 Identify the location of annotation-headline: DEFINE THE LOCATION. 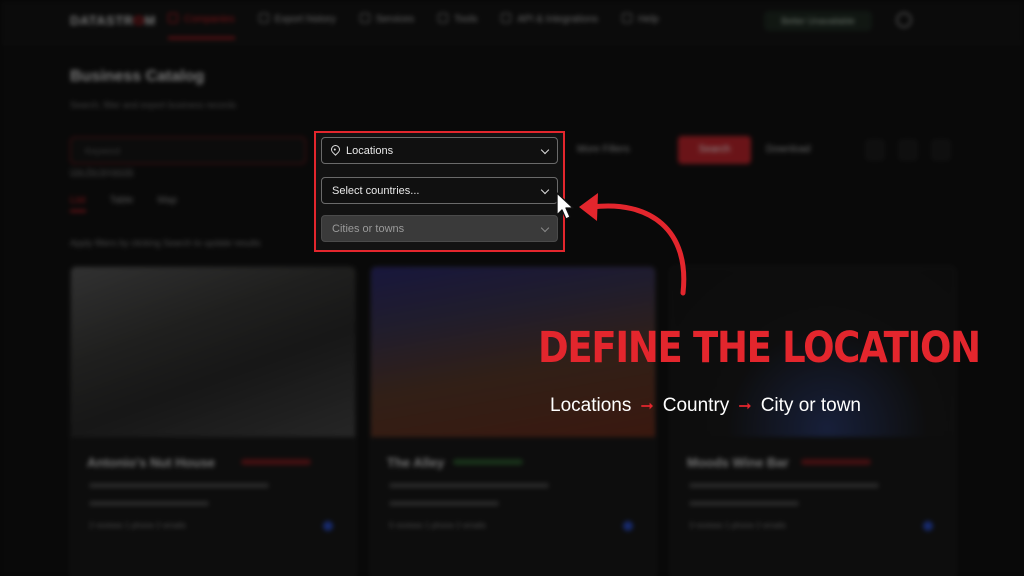
(759, 348).